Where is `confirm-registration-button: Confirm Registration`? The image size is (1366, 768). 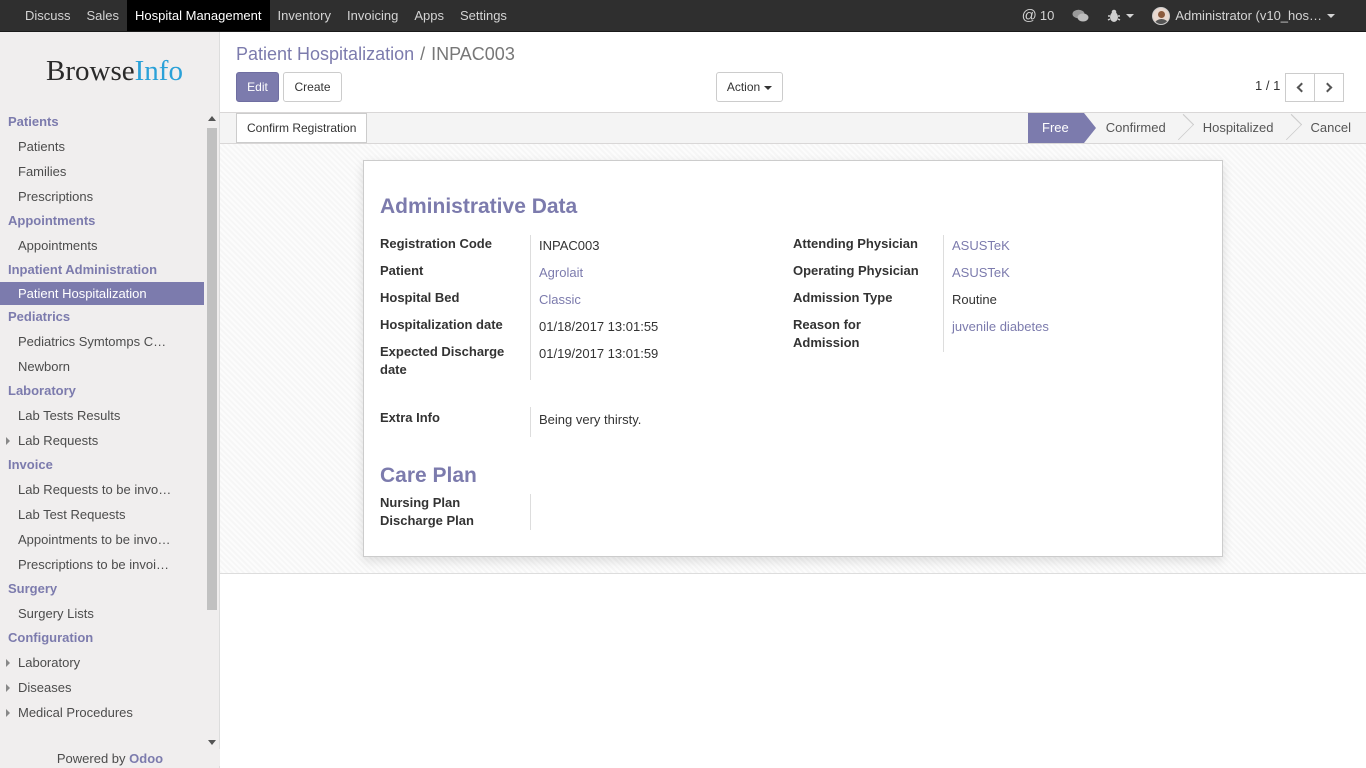 confirm-registration-button: Confirm Registration is located at coordinates (302, 128).